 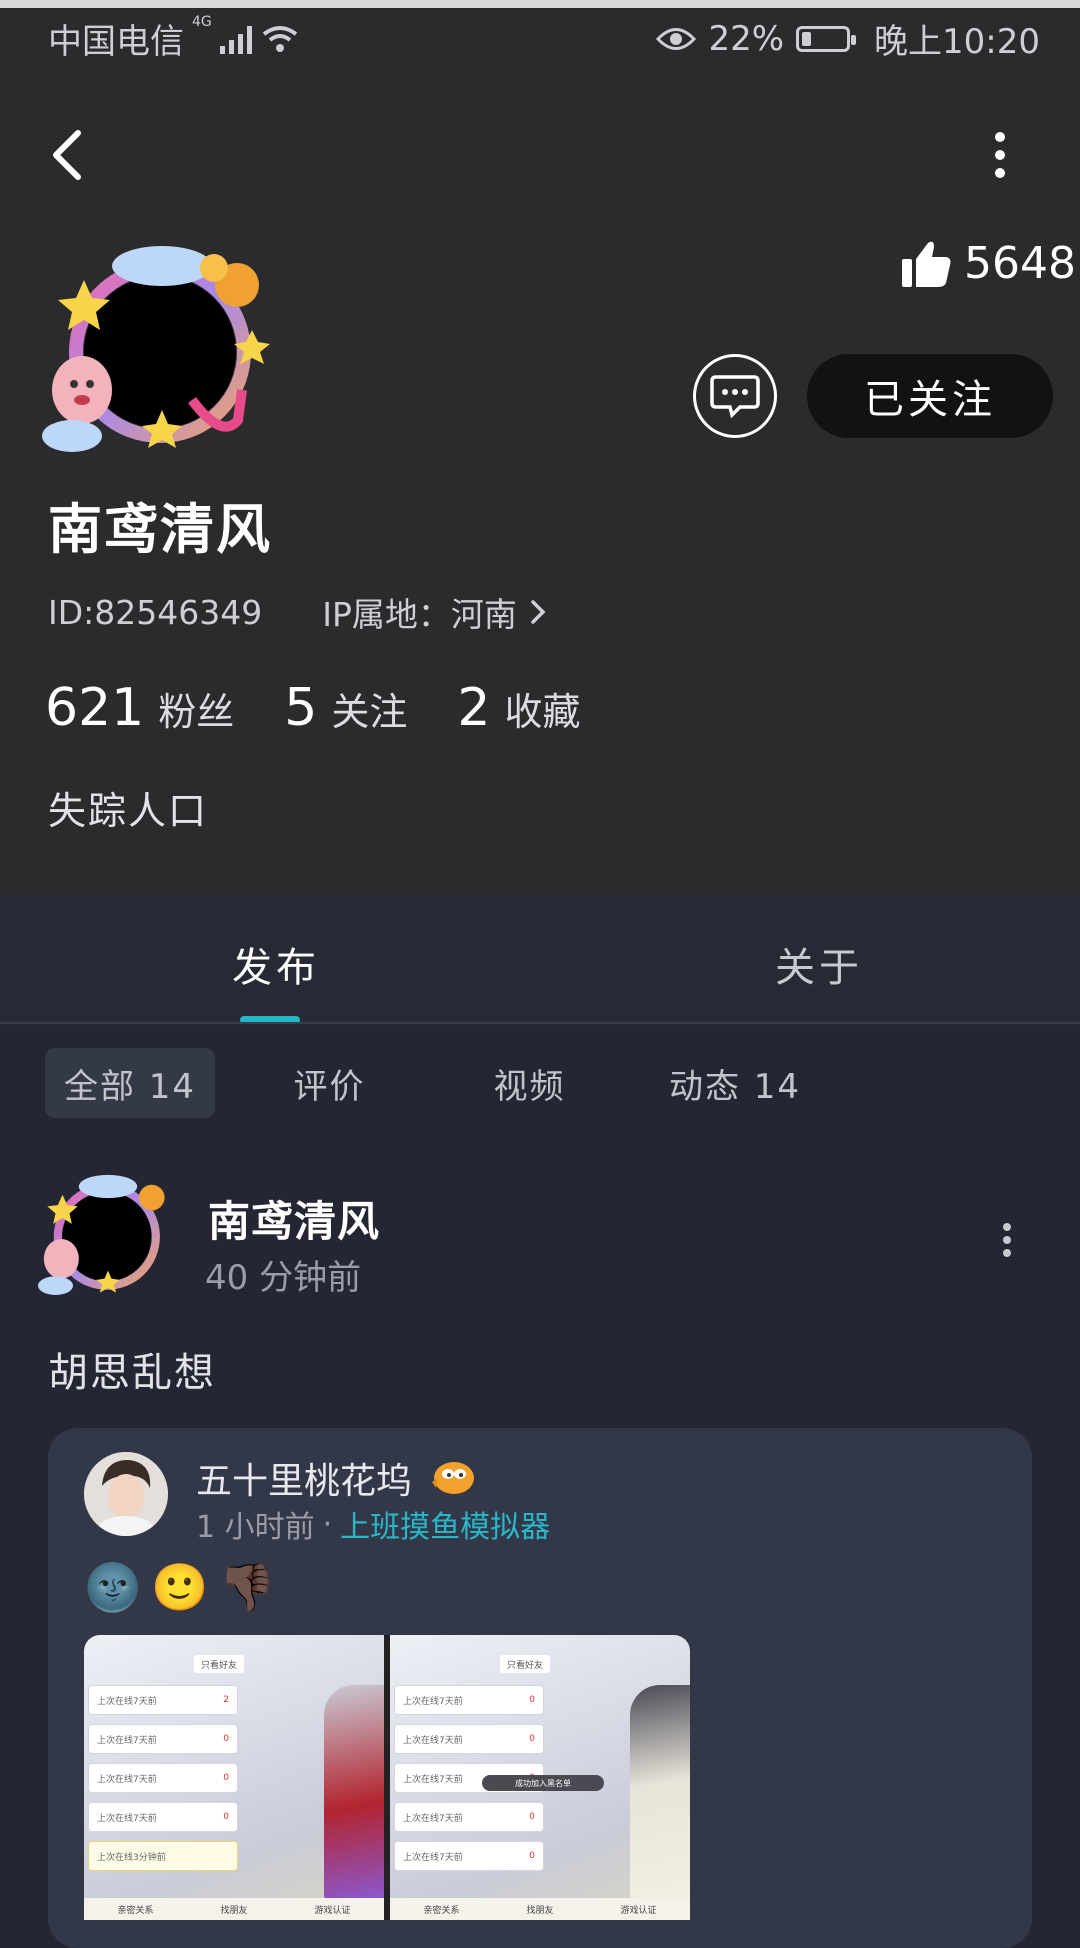 I want to click on message-button, so click(x=735, y=396).